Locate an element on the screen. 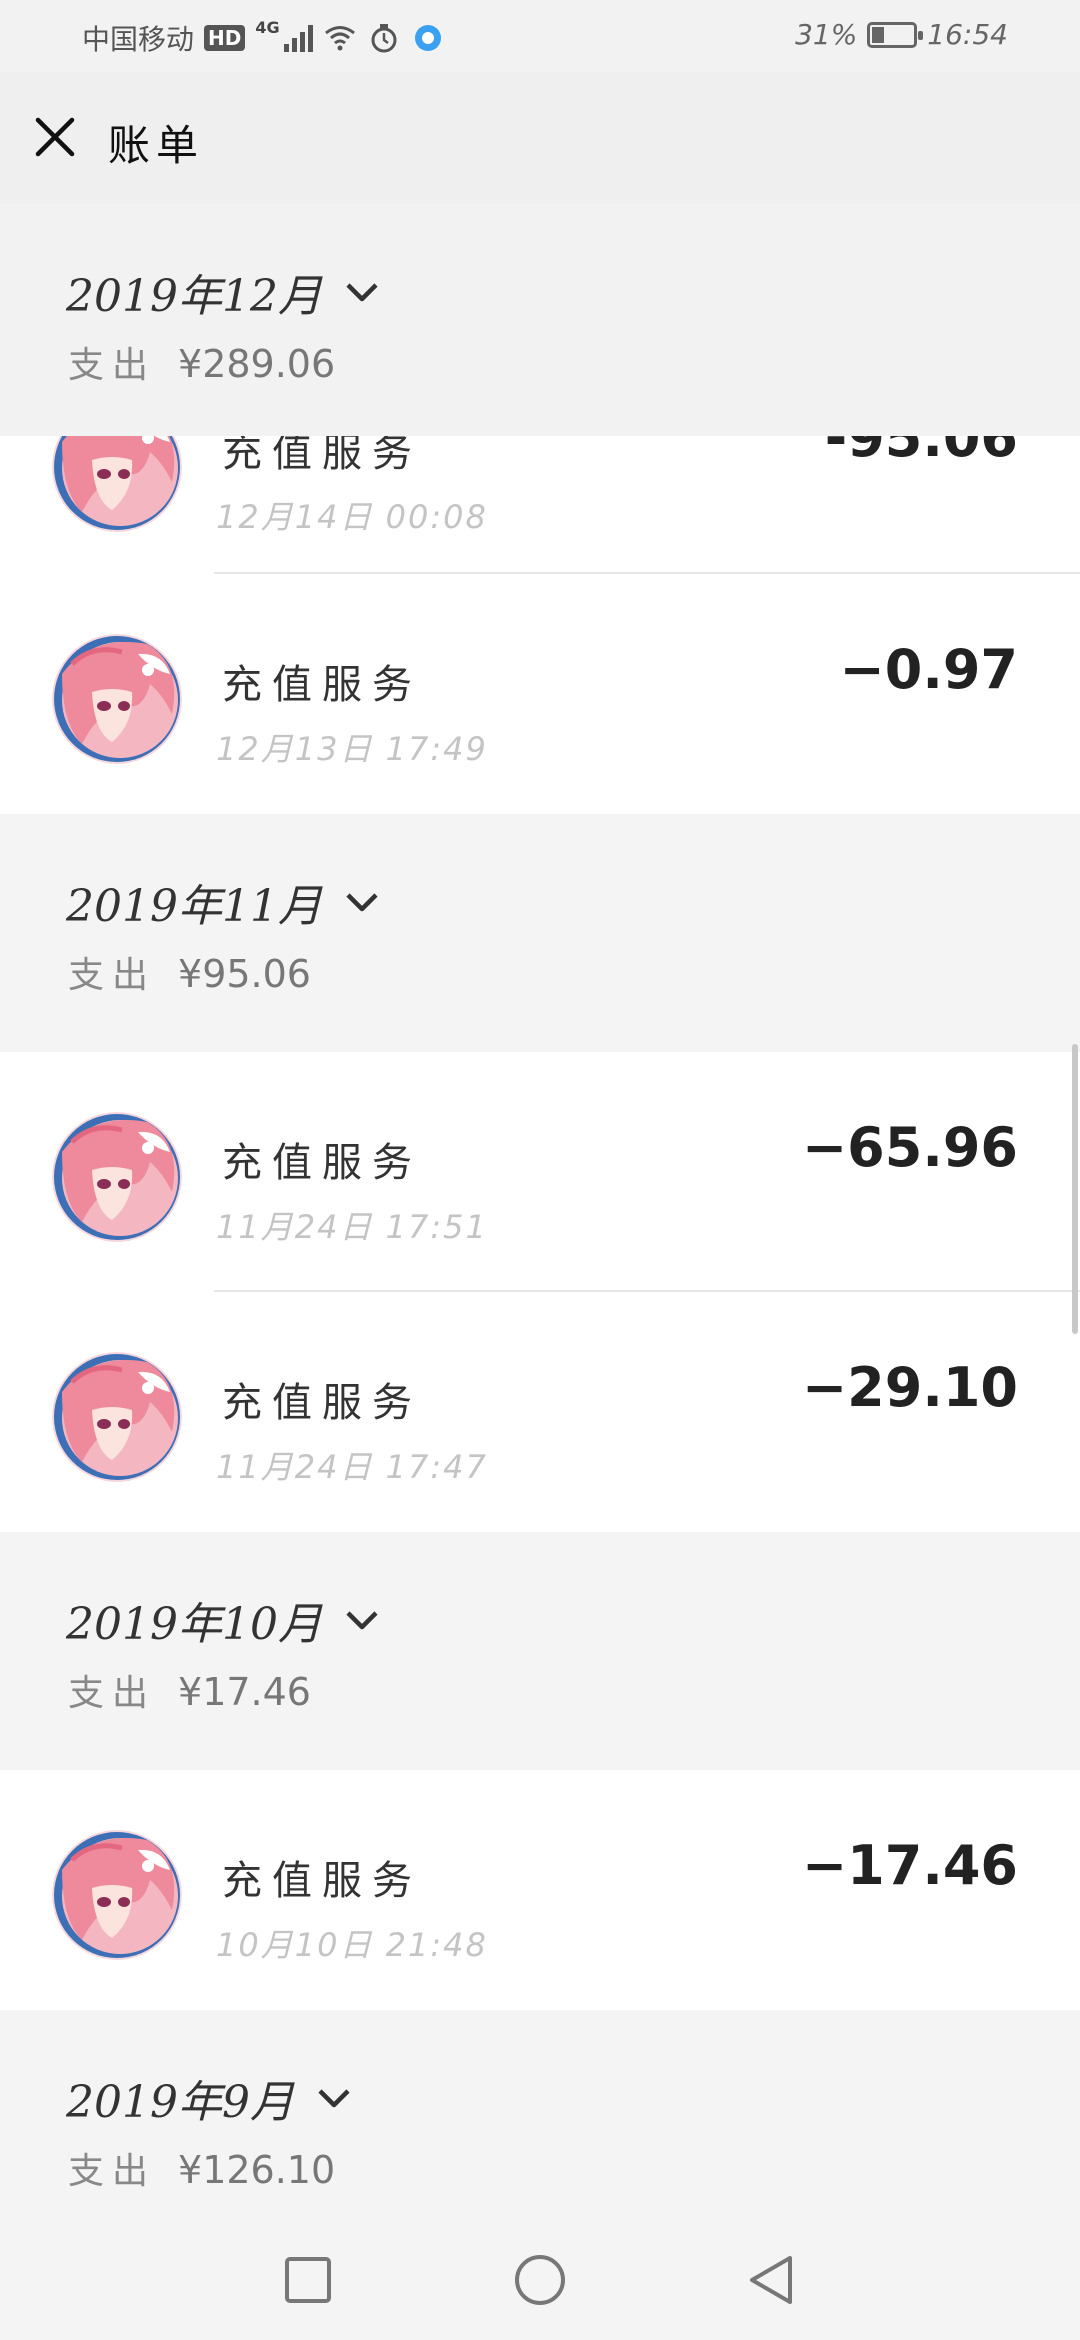 The height and width of the screenshot is (2340, 1080). transaction-row: 充值服务 12月13日 17:49 −0.97 is located at coordinates (540, 694).